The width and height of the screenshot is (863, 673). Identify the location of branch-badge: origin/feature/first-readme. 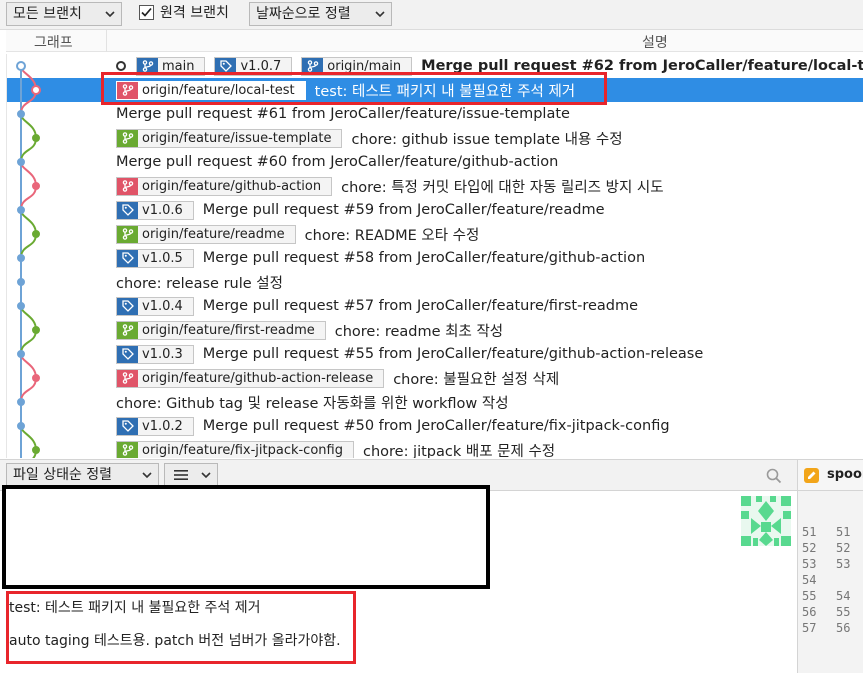
(221, 330).